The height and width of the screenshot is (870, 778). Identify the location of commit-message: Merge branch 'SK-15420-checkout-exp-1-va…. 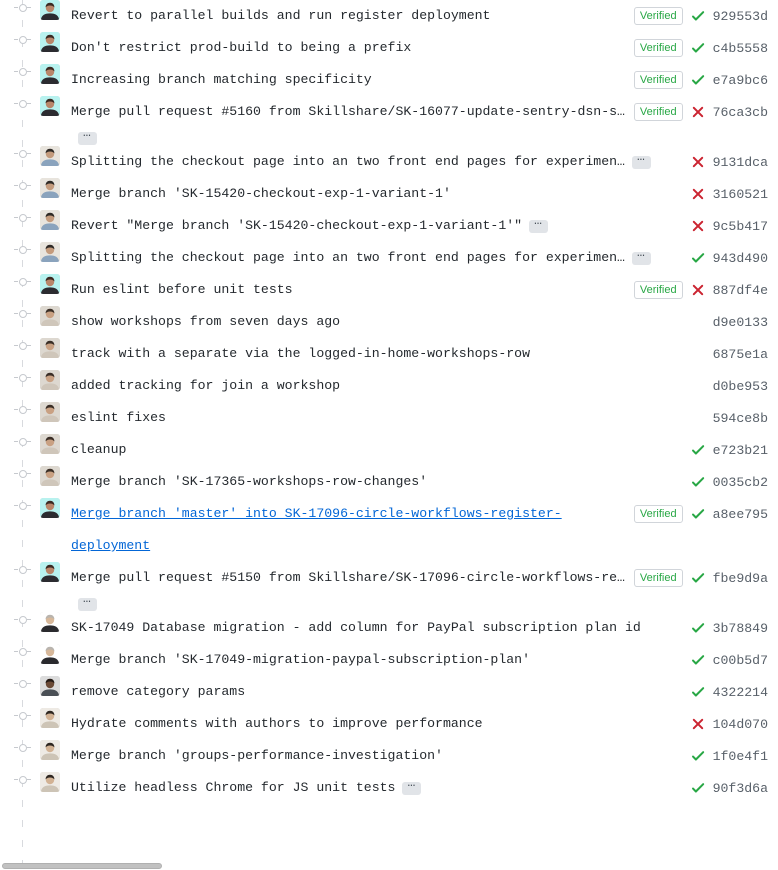
(261, 193).